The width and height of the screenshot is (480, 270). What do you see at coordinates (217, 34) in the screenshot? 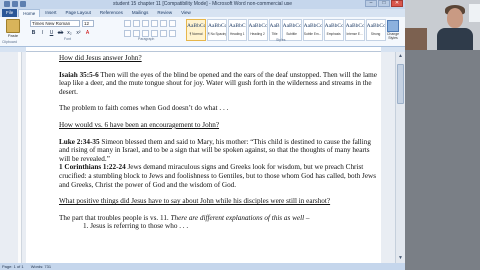
I see `style-name: ¶ No Spacing` at bounding box center [217, 34].